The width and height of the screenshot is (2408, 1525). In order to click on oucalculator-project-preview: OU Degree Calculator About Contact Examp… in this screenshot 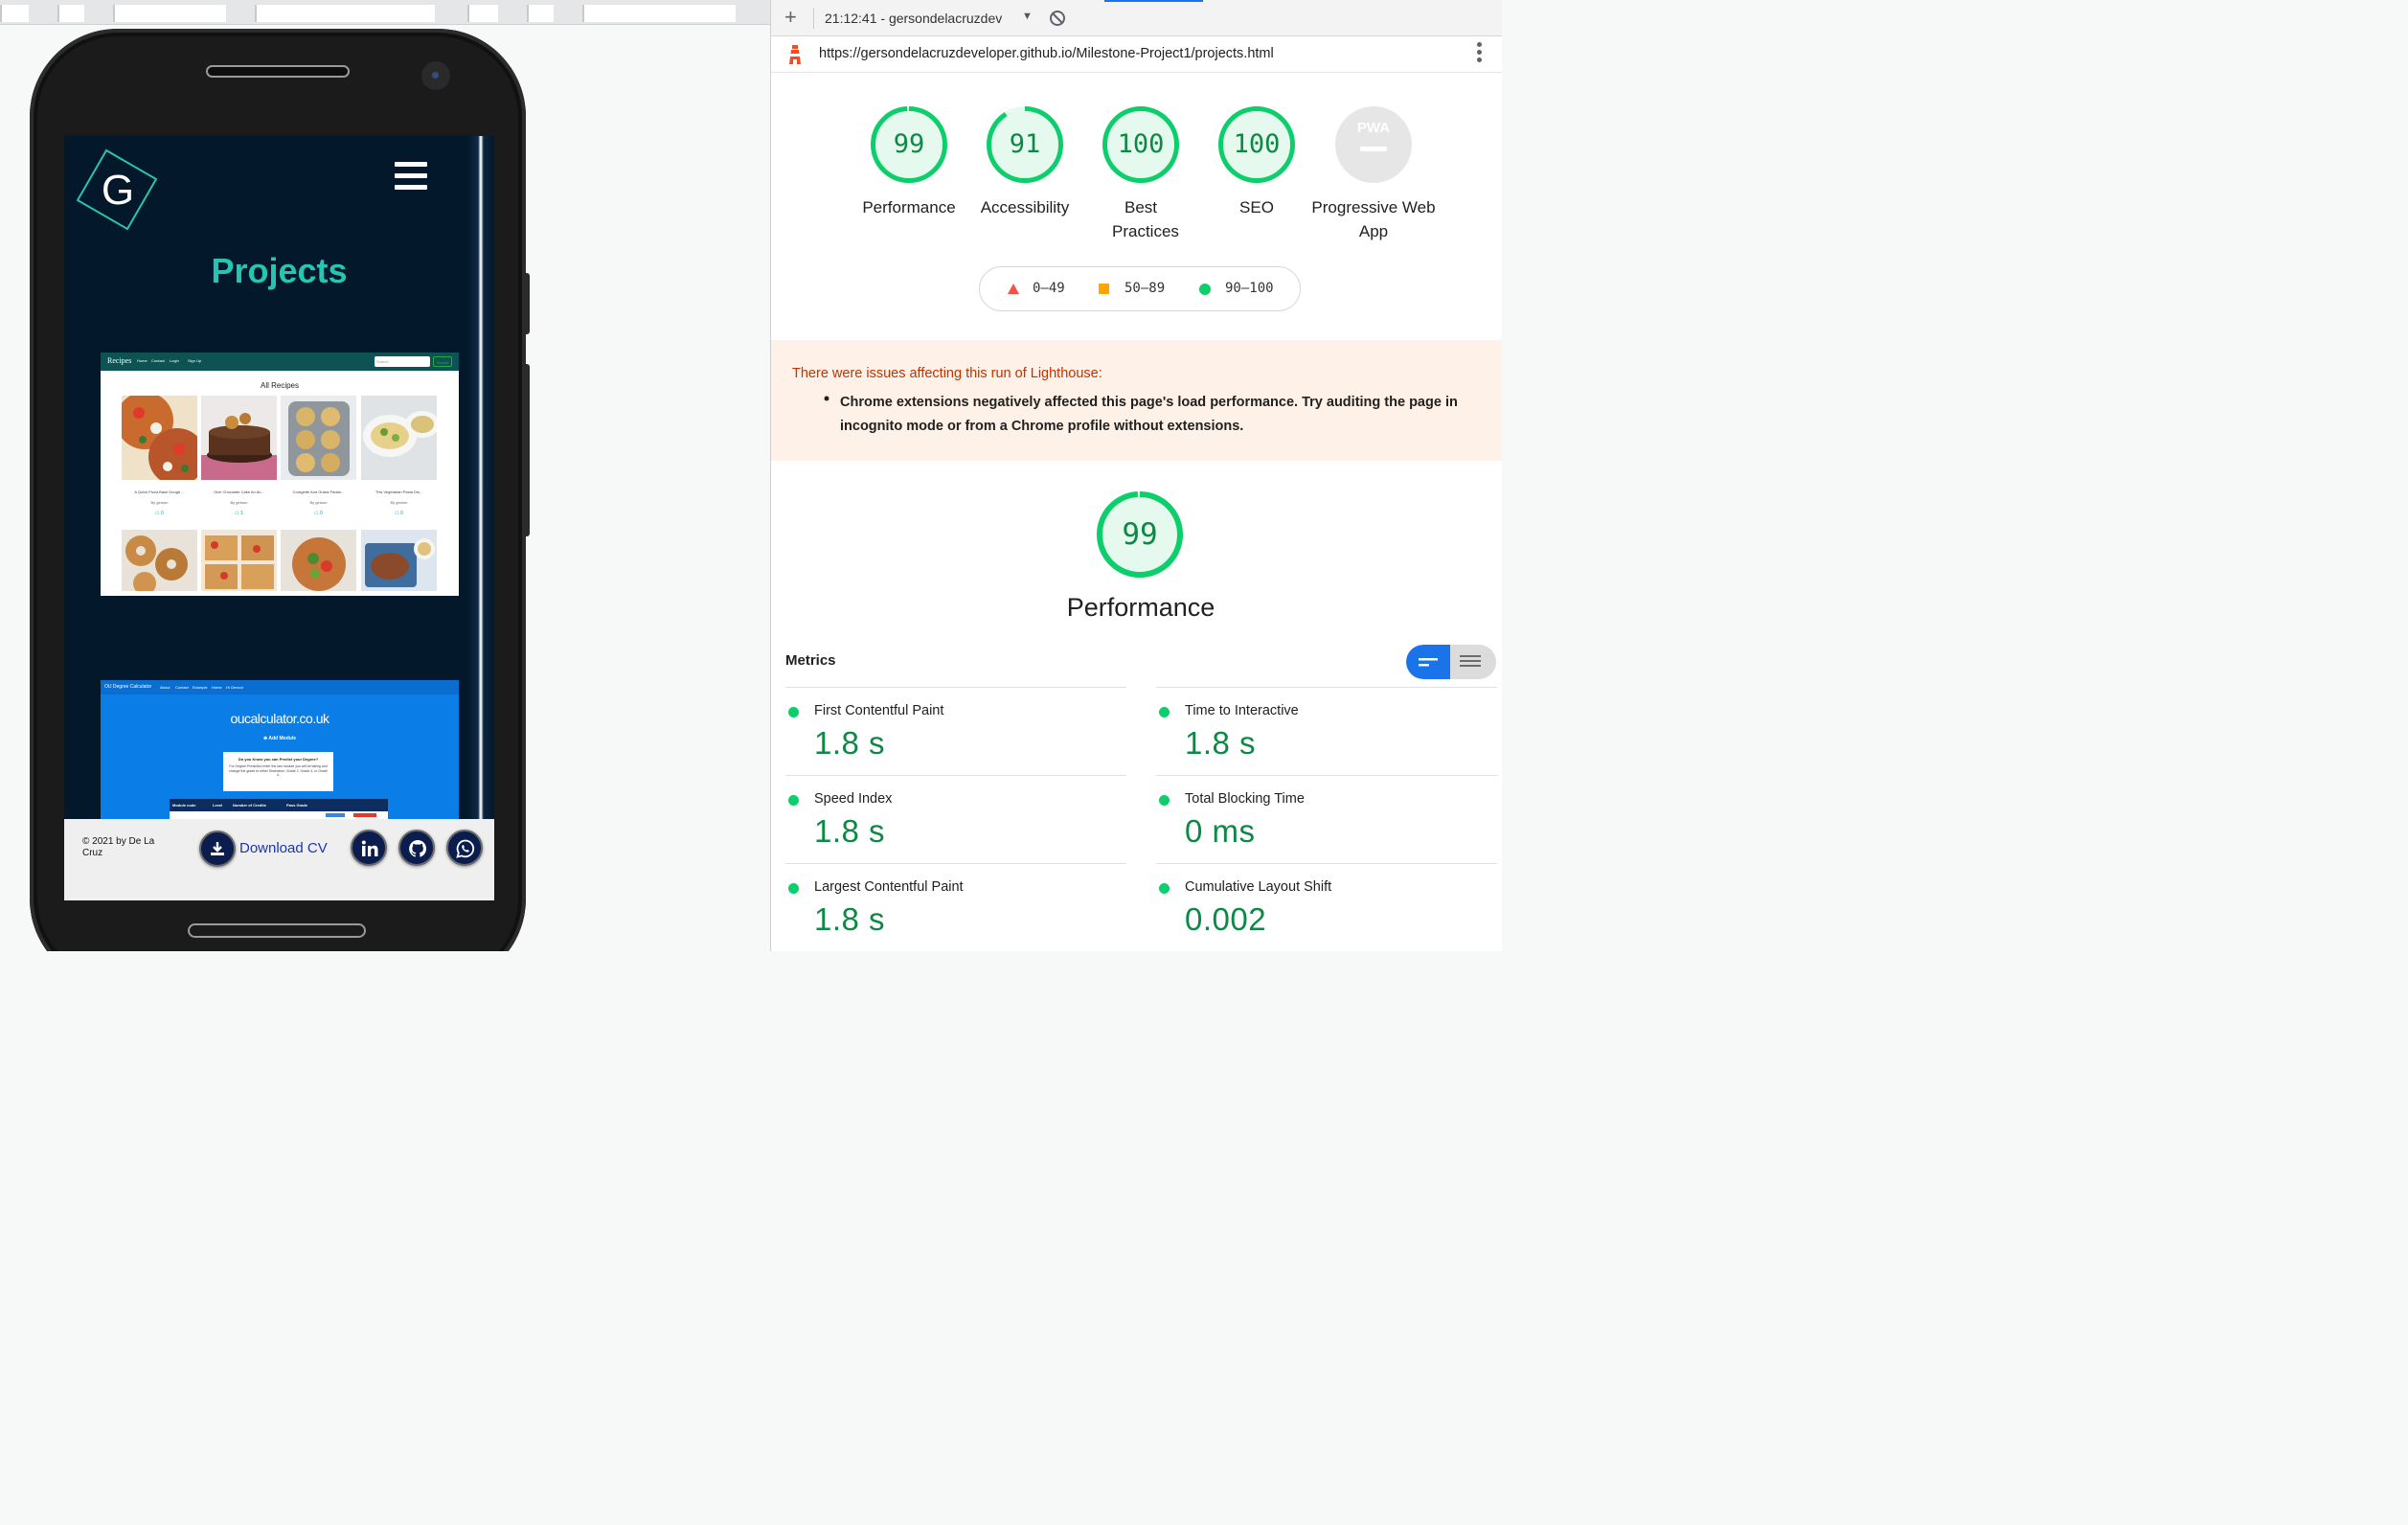, I will do `click(280, 756)`.